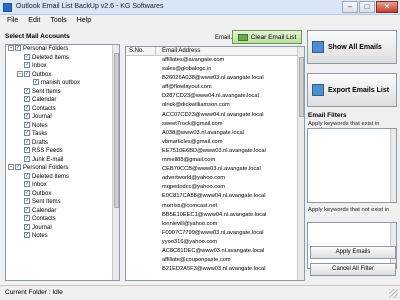 This screenshot has height=300, width=400. I want to click on minimize-button: –, so click(350, 7).